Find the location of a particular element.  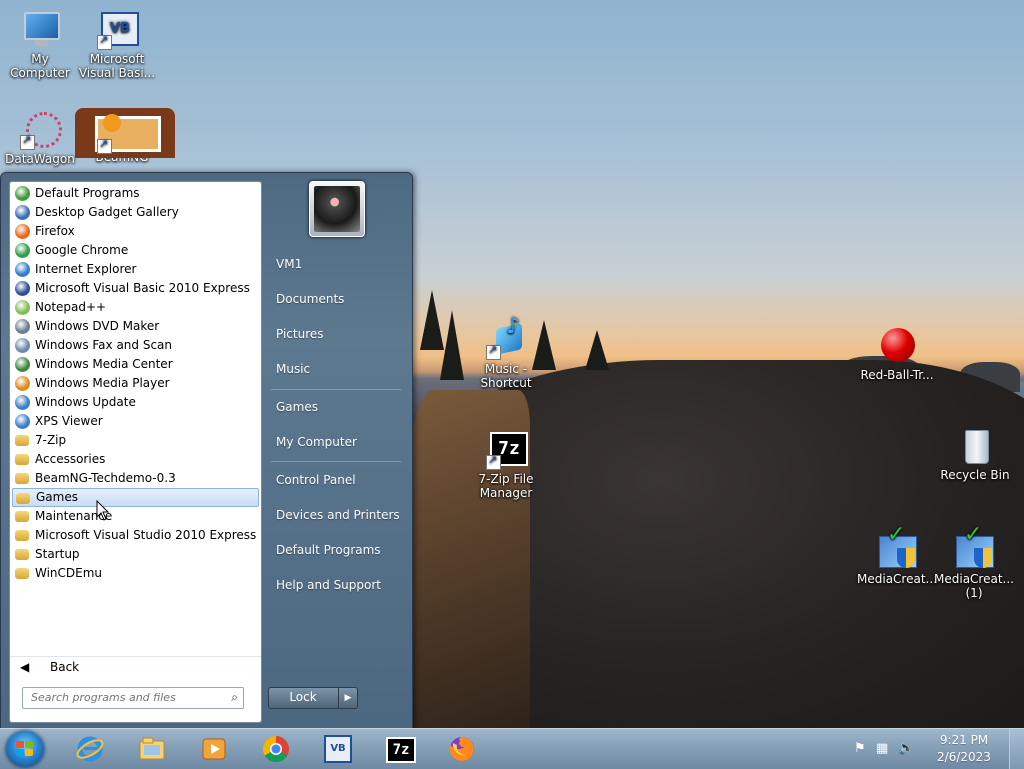

program-item: Windows Media Player is located at coordinates (135, 383).